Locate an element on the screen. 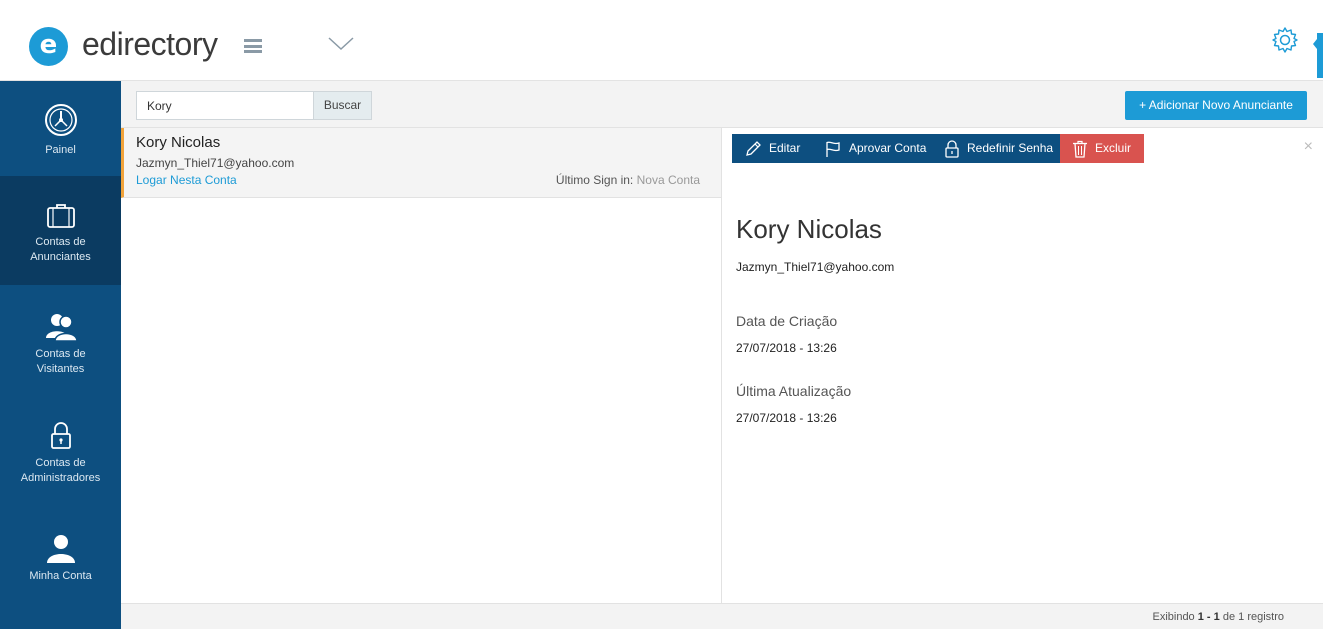 The width and height of the screenshot is (1323, 629). created-label: Data de Criação is located at coordinates (787, 321).